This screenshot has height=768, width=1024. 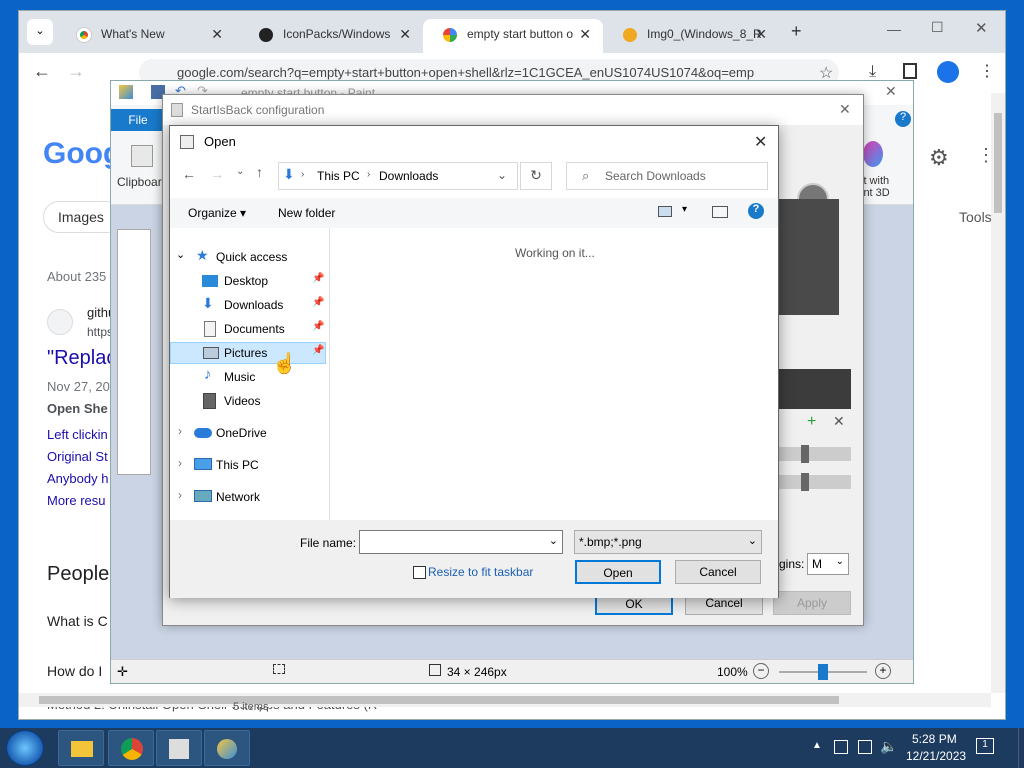 What do you see at coordinates (665, 211) in the screenshot?
I see `view-options-icon` at bounding box center [665, 211].